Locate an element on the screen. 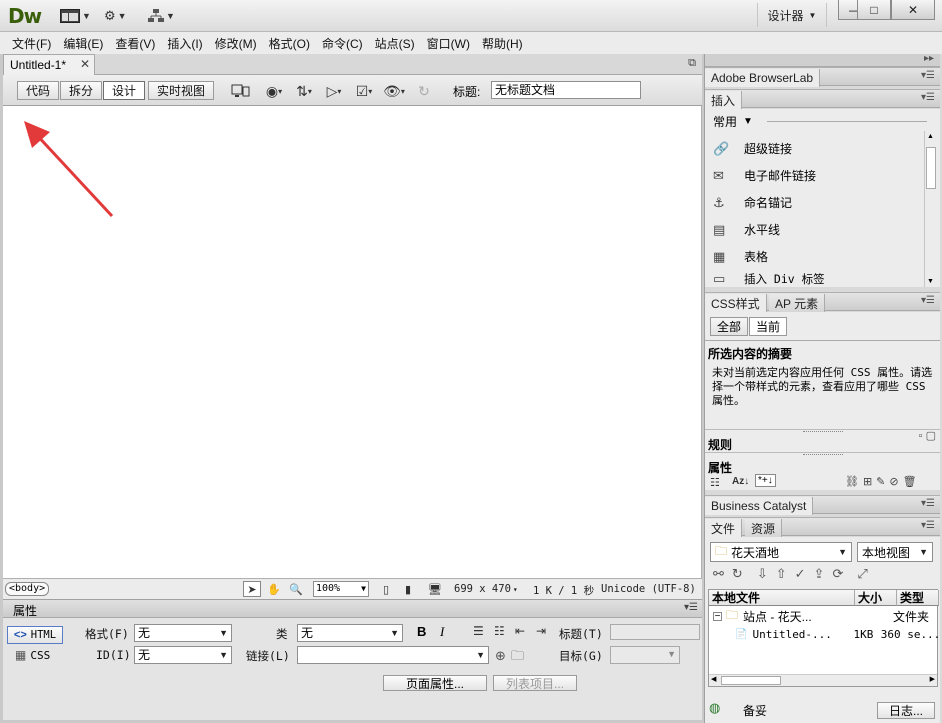  split-view-button: 拆分 is located at coordinates (81, 90).